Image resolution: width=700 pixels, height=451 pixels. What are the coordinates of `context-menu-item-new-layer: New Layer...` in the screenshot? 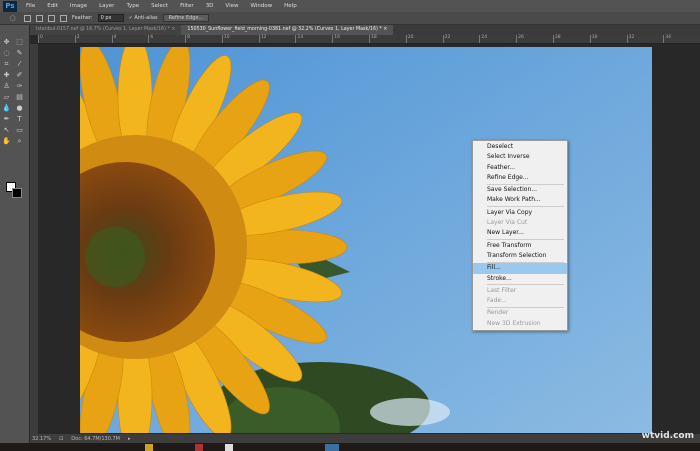 It's located at (520, 233).